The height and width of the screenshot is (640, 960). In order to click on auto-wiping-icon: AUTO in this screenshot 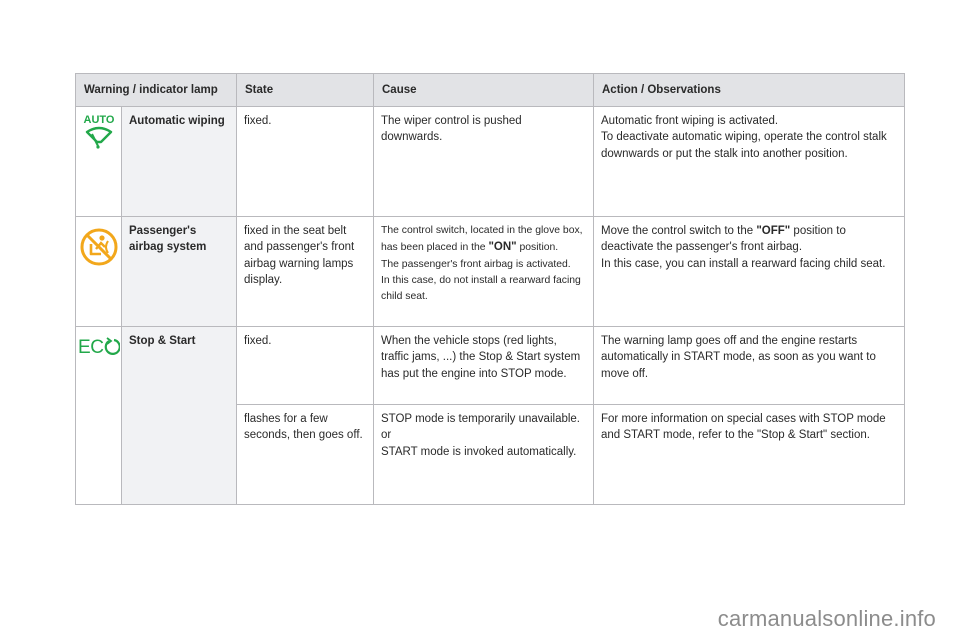, I will do `click(98, 131)`.